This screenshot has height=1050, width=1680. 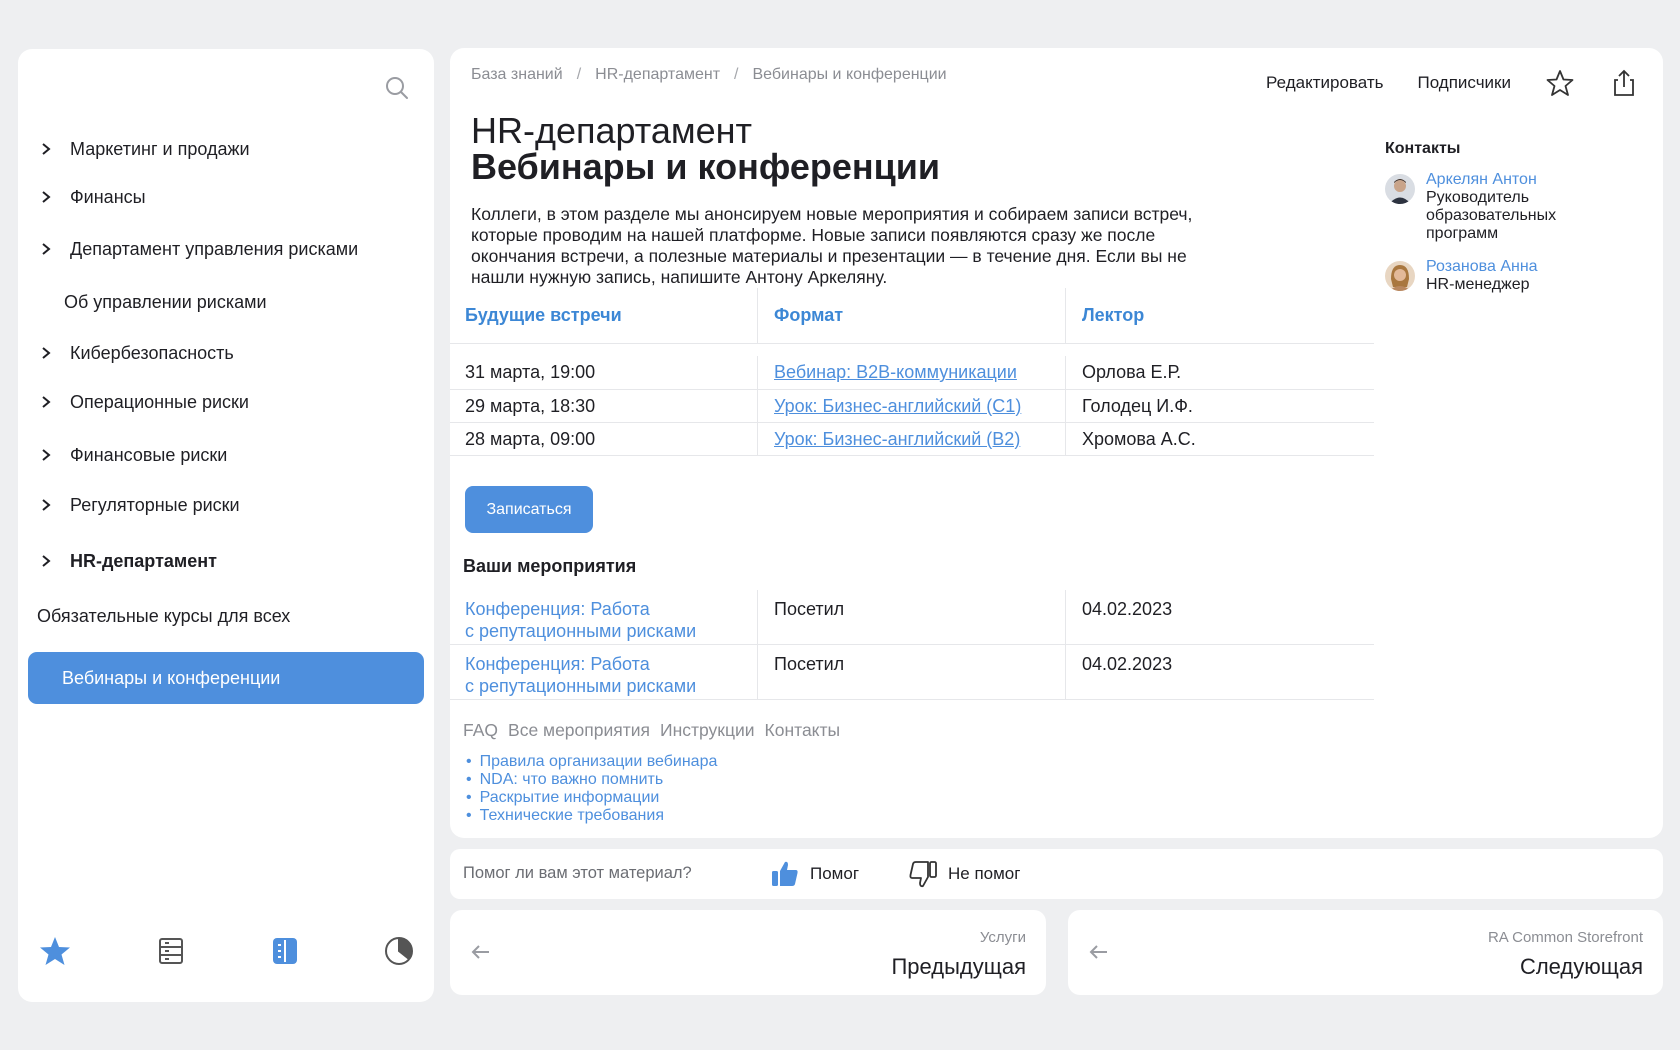 I want to click on resource-link: Правила организации вебинара, so click(x=592, y=762).